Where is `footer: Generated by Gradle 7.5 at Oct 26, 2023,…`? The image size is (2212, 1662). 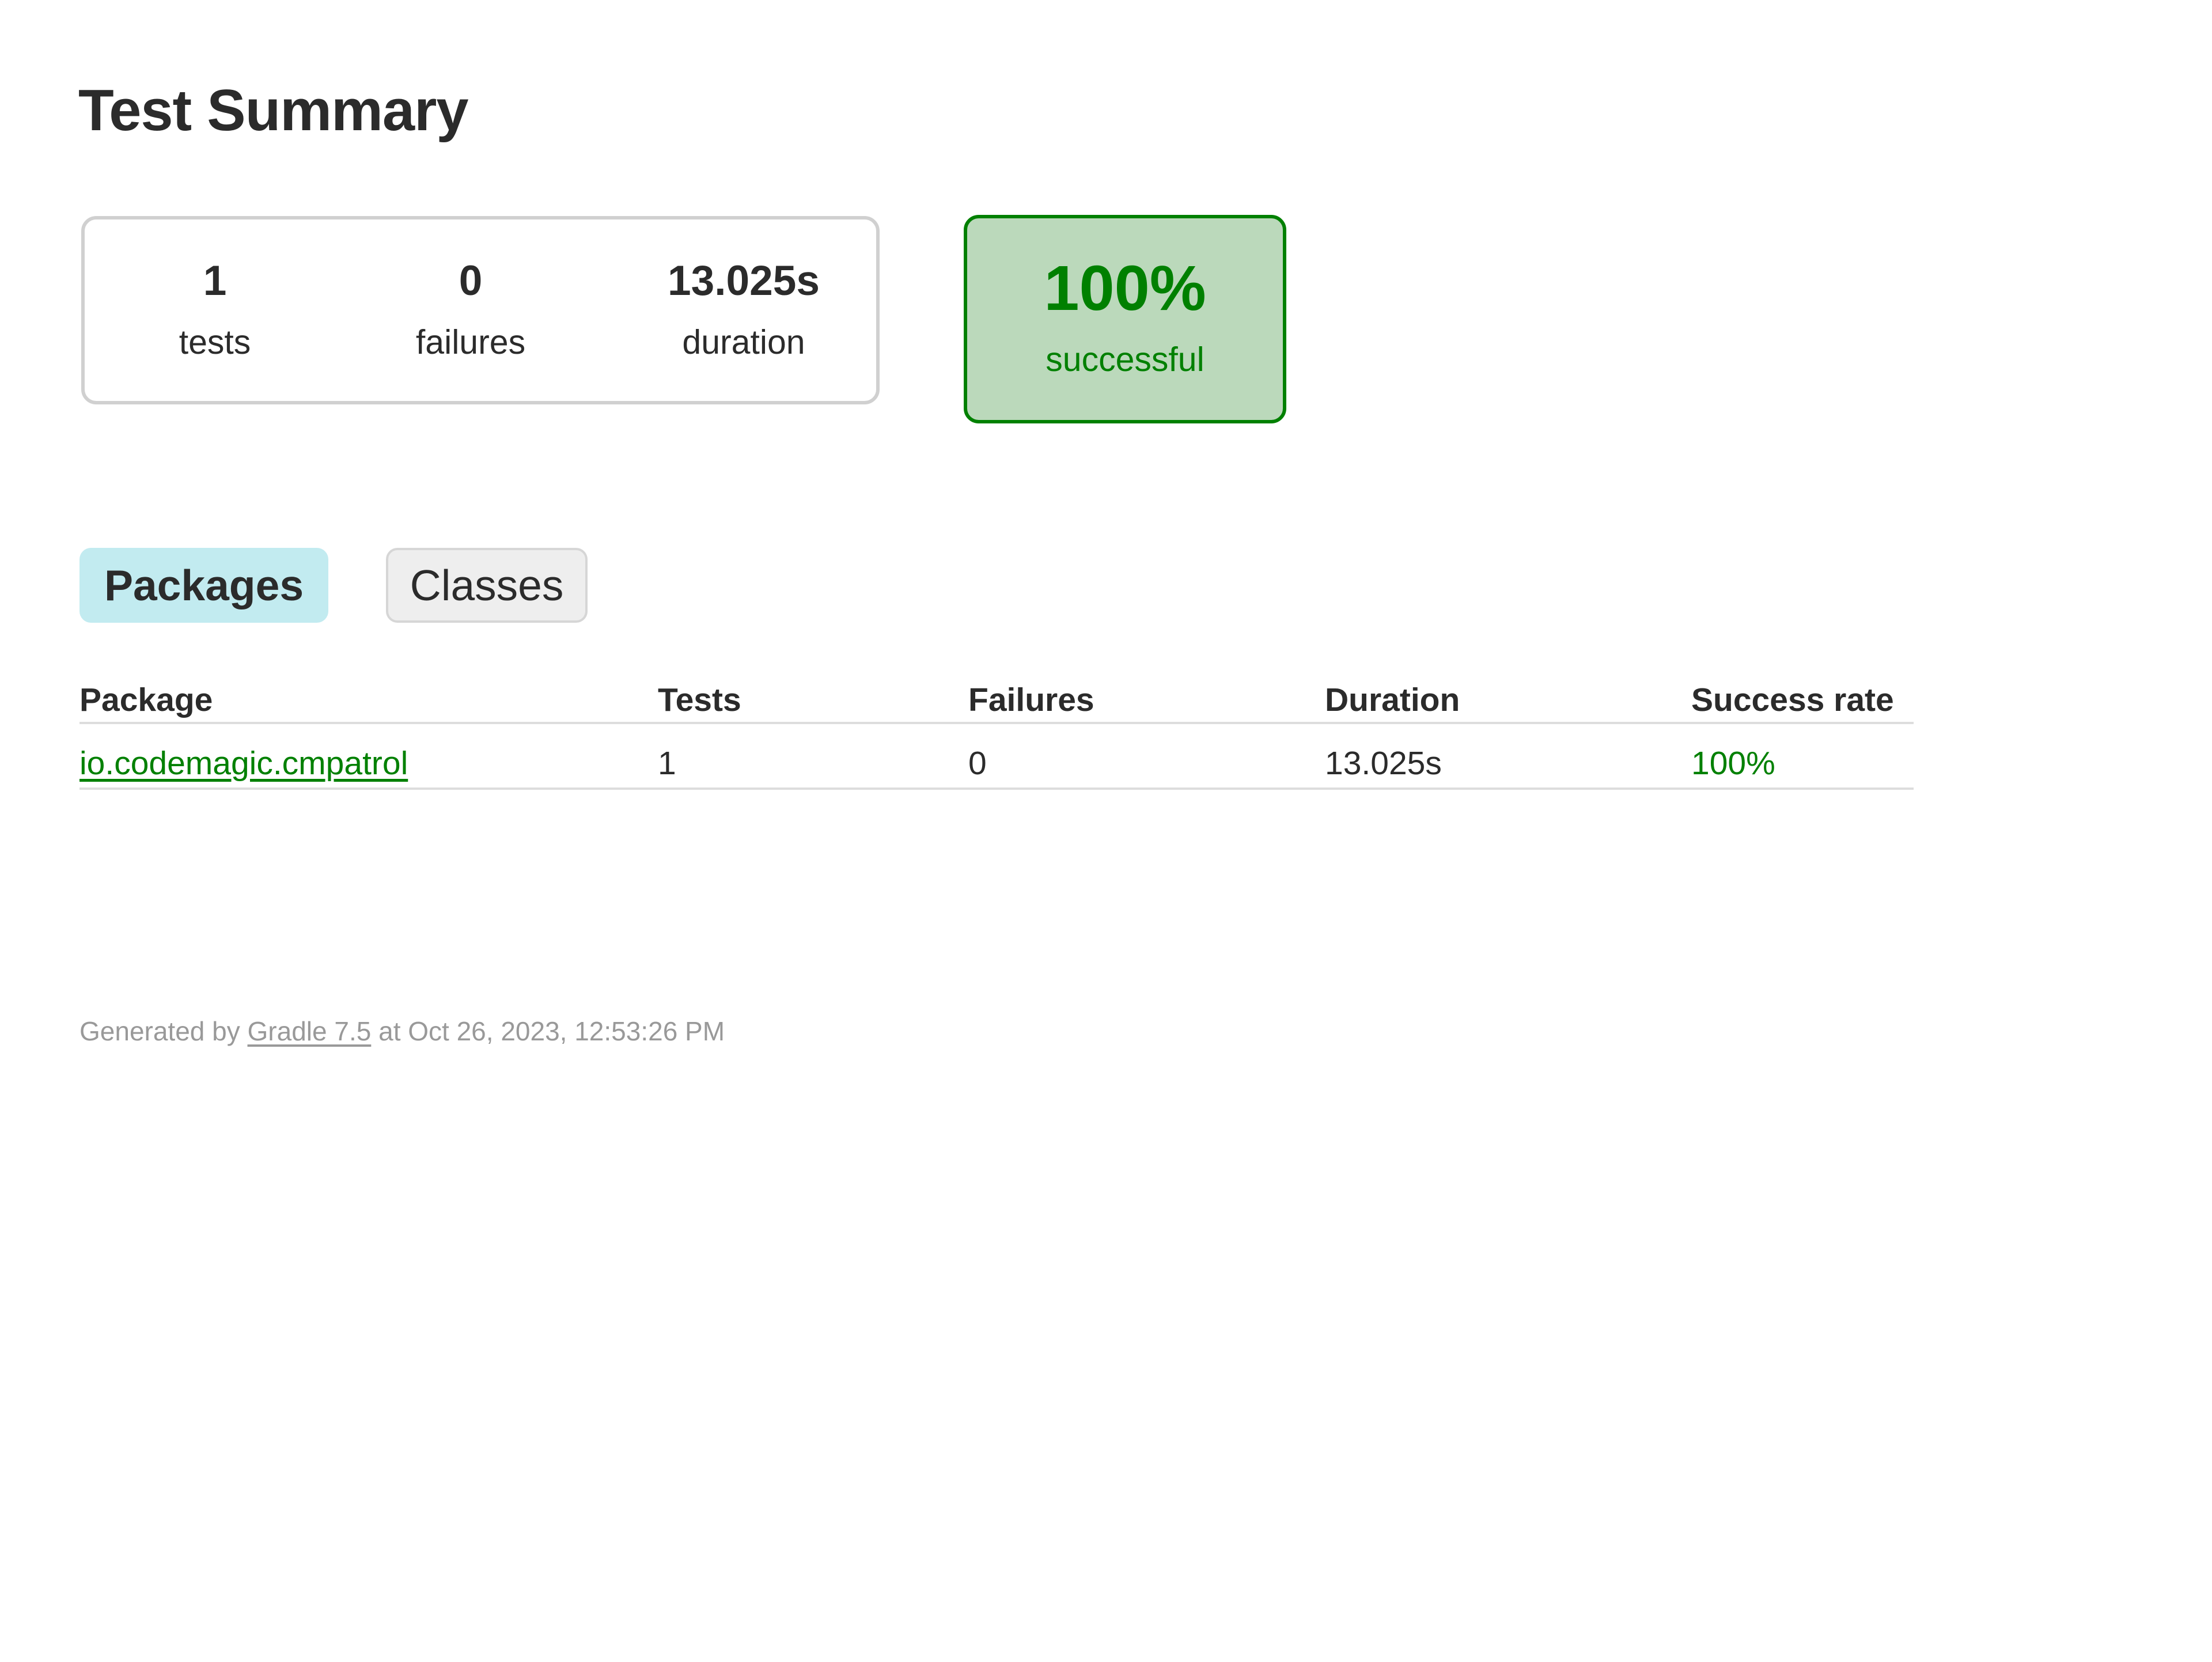
footer: Generated by Gradle 7.5 at Oct 26, 2023,… is located at coordinates (402, 1031).